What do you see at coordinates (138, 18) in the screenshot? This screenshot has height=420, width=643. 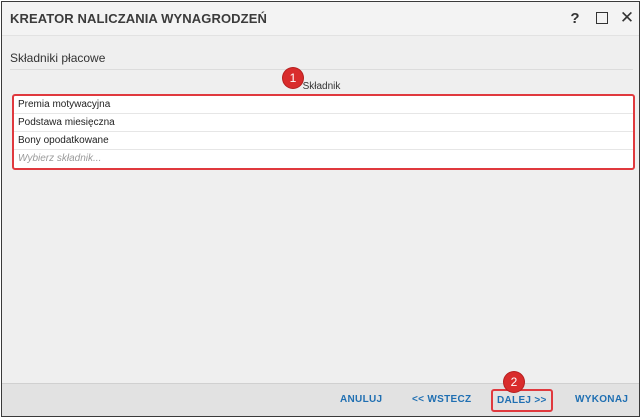 I see `window-title: KREATOR NALICZANIA WYNAGRODZEŃ` at bounding box center [138, 18].